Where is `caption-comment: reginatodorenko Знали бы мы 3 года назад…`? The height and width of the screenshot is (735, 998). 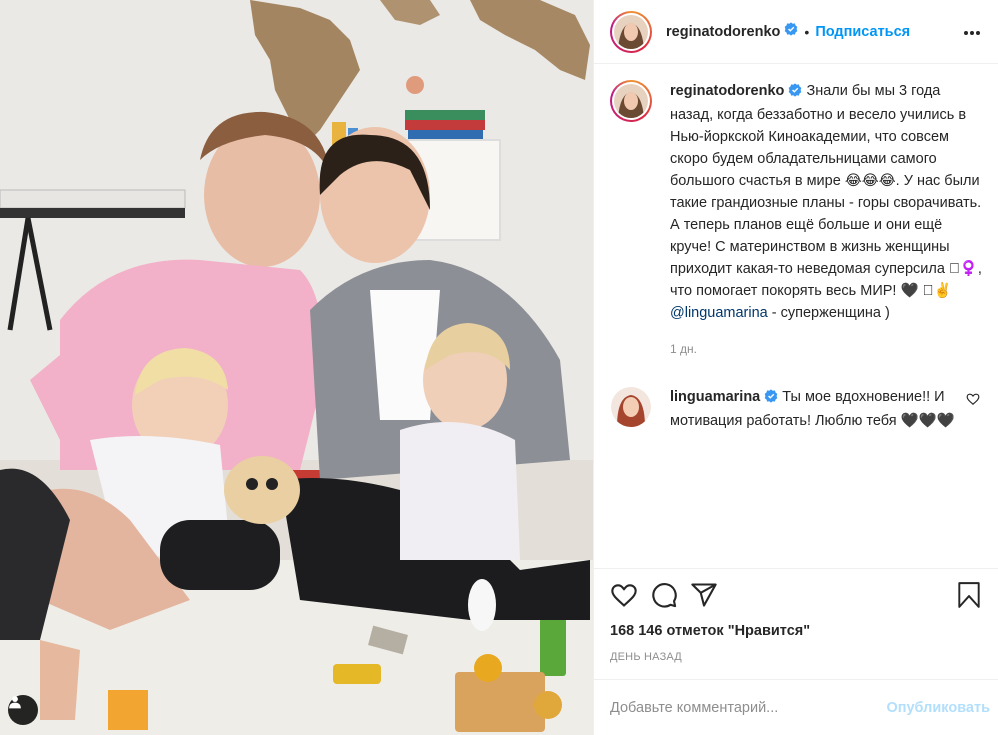
caption-comment: reginatodorenko Знали бы мы 3 года назад… is located at coordinates (796, 220).